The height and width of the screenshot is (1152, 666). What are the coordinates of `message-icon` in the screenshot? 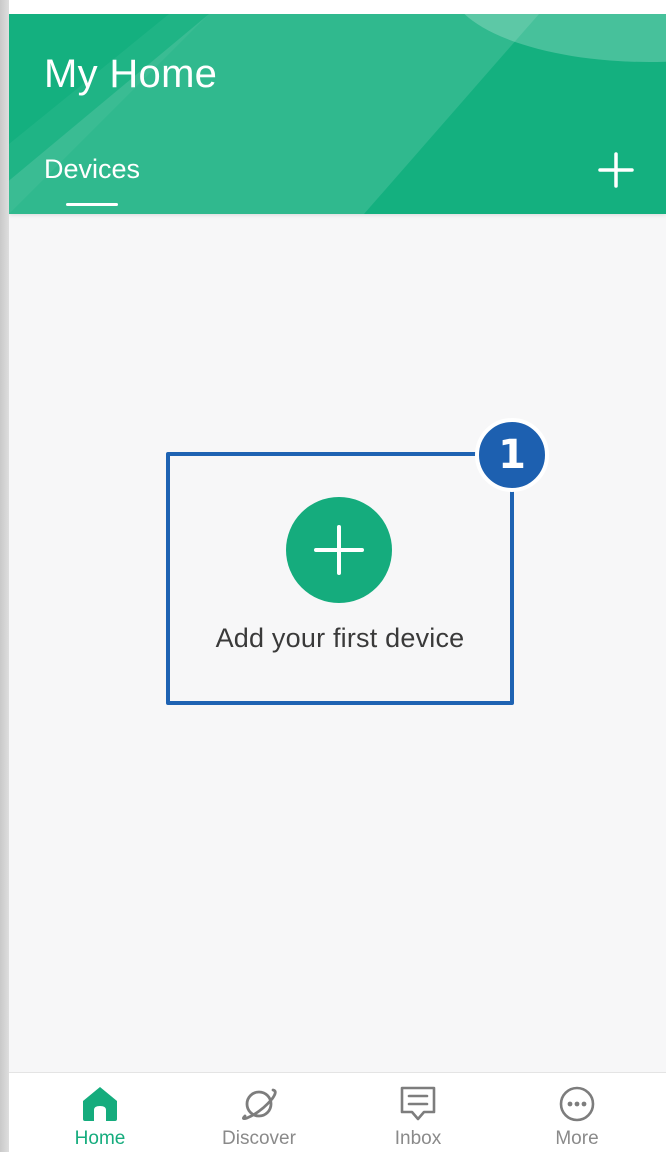 It's located at (418, 1103).